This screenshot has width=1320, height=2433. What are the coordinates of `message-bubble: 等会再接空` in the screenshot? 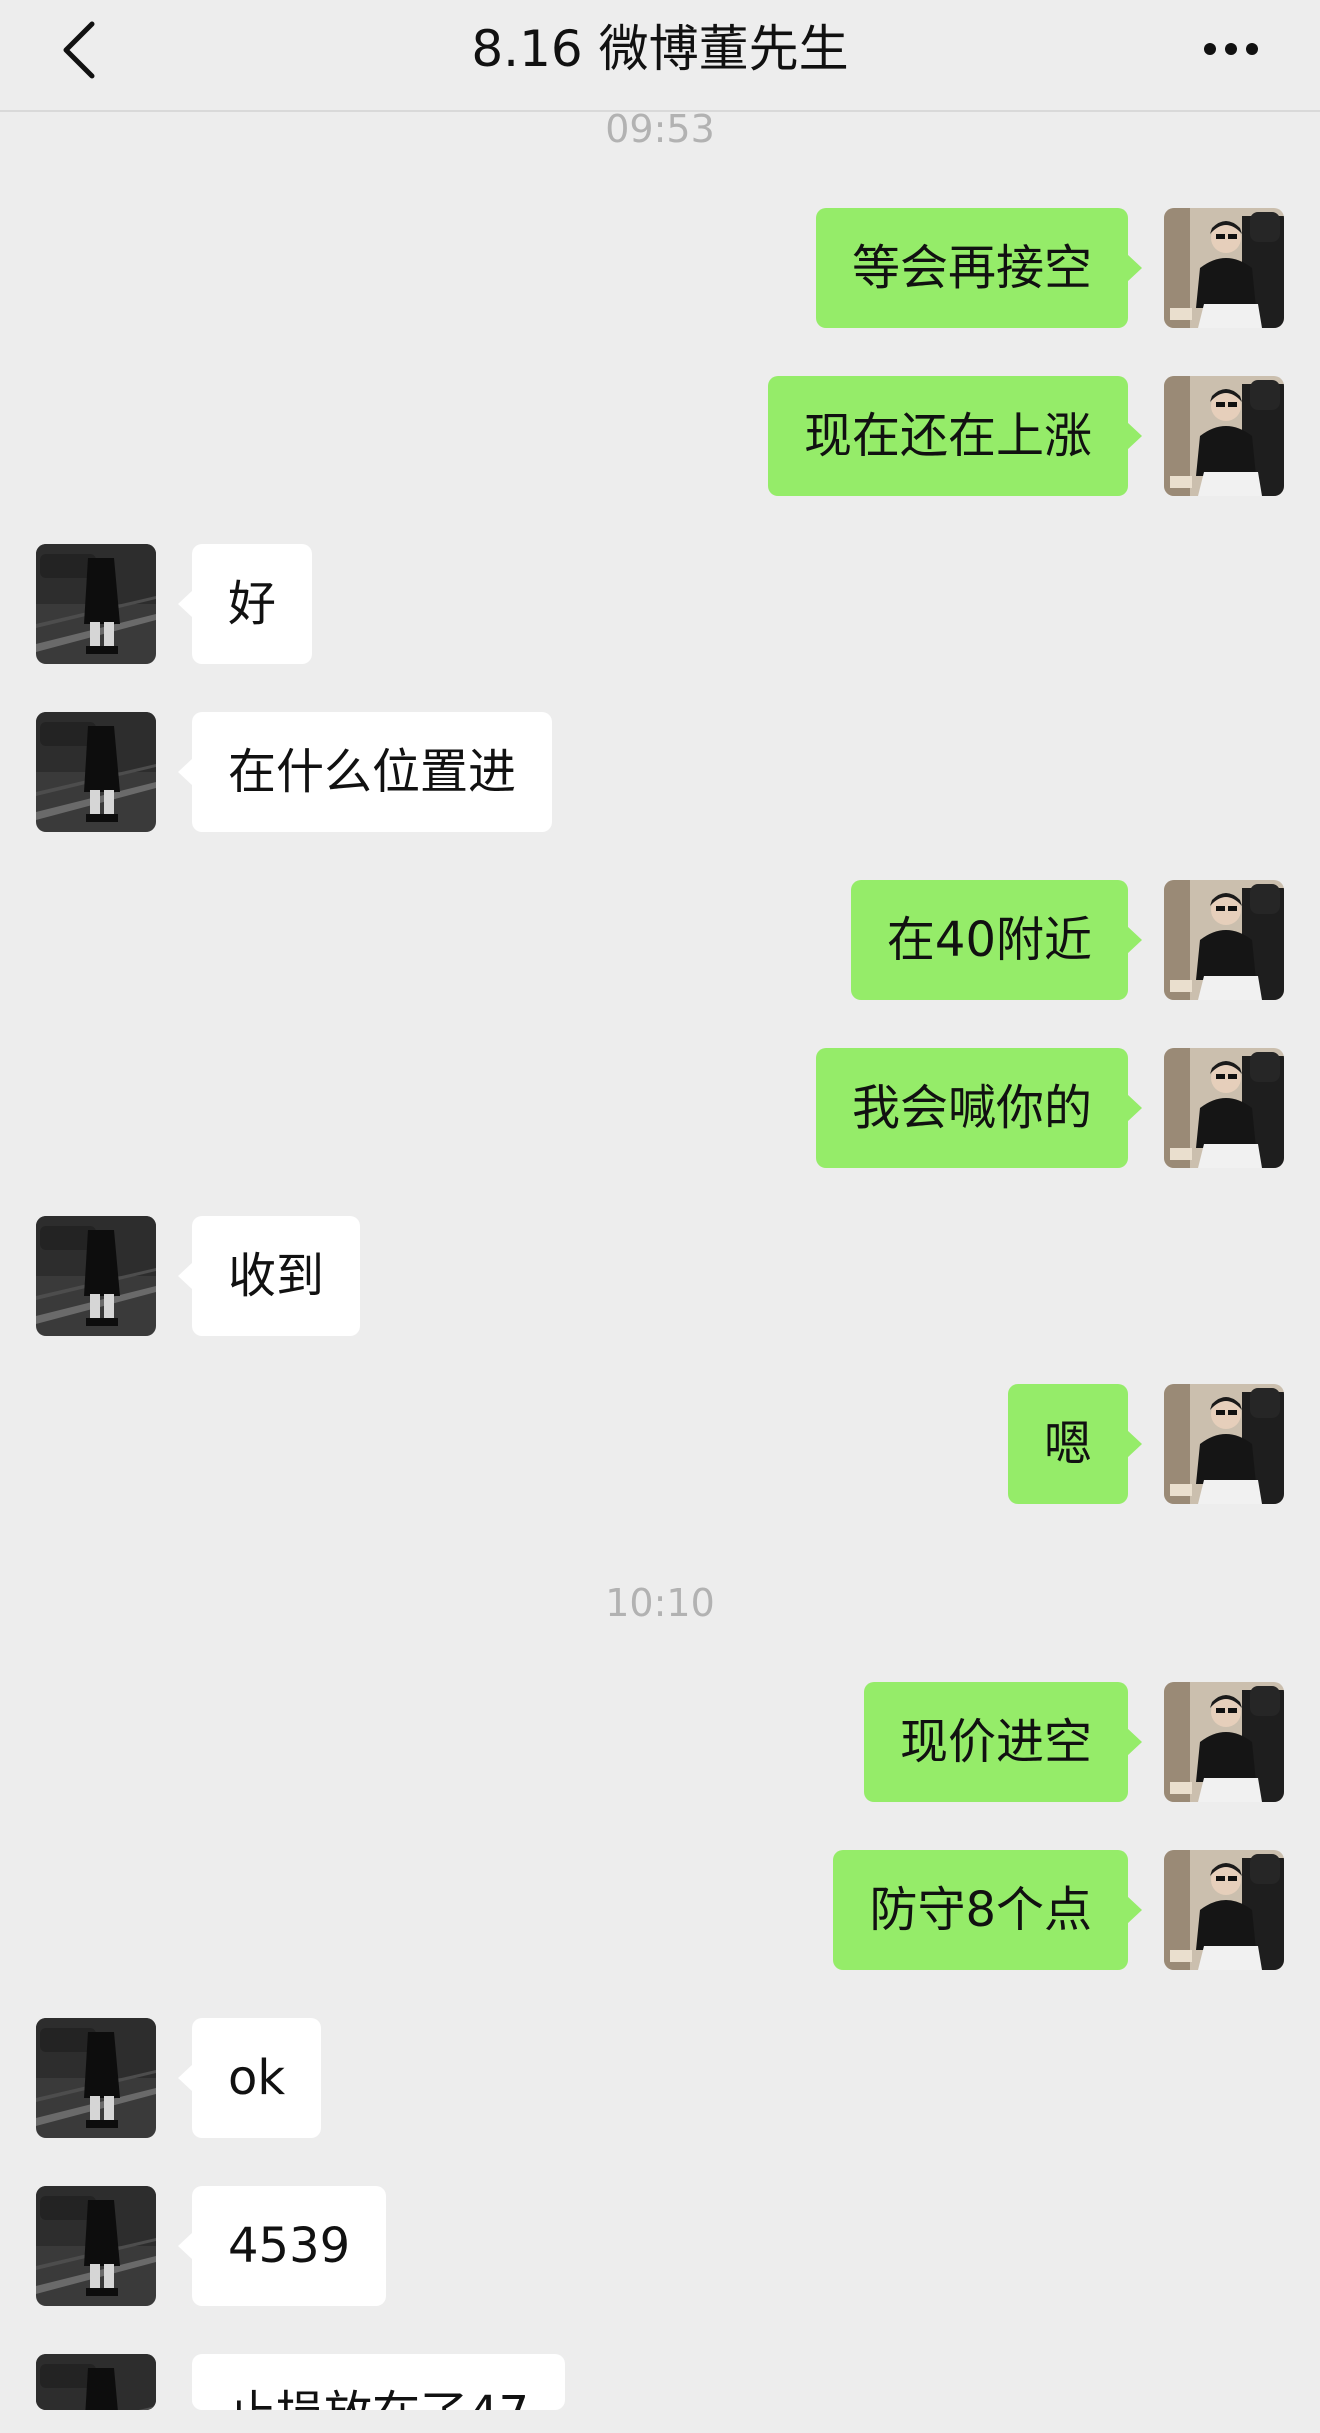 It's located at (979, 268).